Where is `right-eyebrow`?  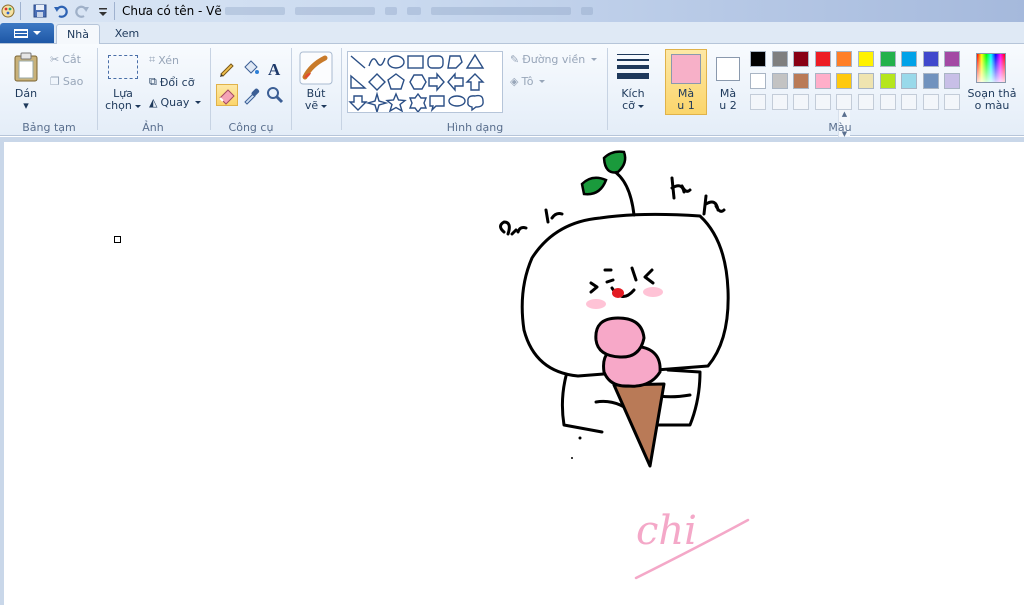
right-eyebrow is located at coordinates (634, 274).